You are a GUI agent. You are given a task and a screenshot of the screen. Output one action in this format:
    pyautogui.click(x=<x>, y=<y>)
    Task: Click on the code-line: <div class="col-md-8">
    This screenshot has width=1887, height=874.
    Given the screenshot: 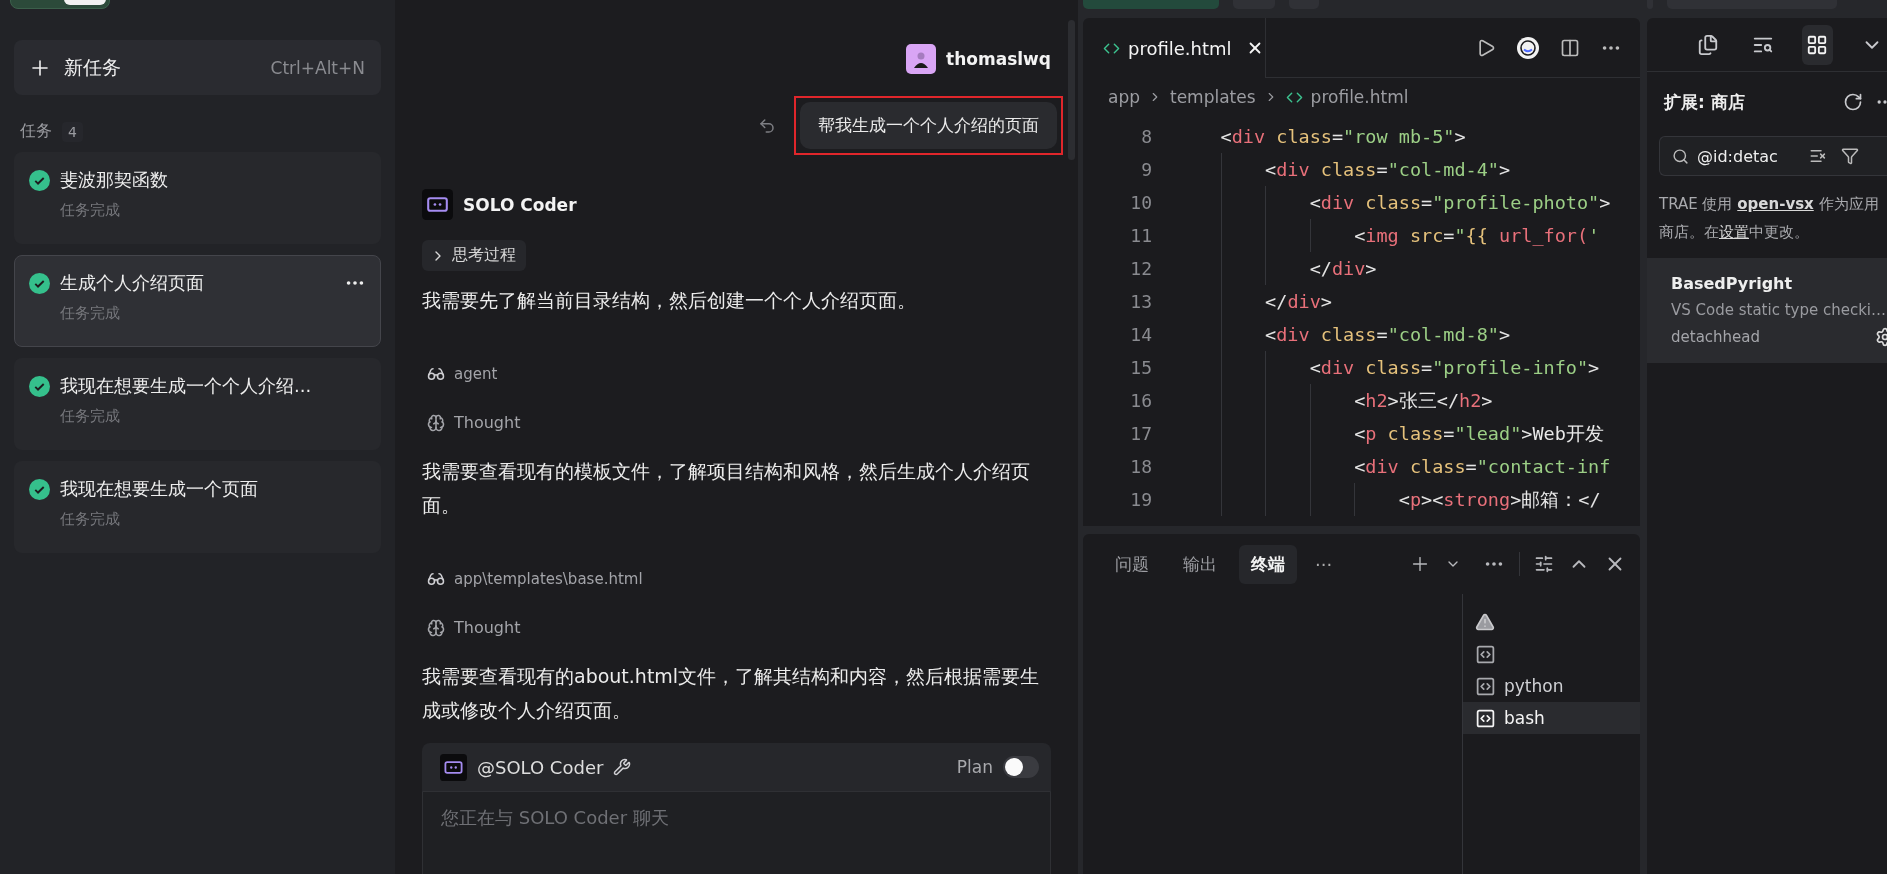 What is the action you would take?
    pyautogui.click(x=1388, y=334)
    